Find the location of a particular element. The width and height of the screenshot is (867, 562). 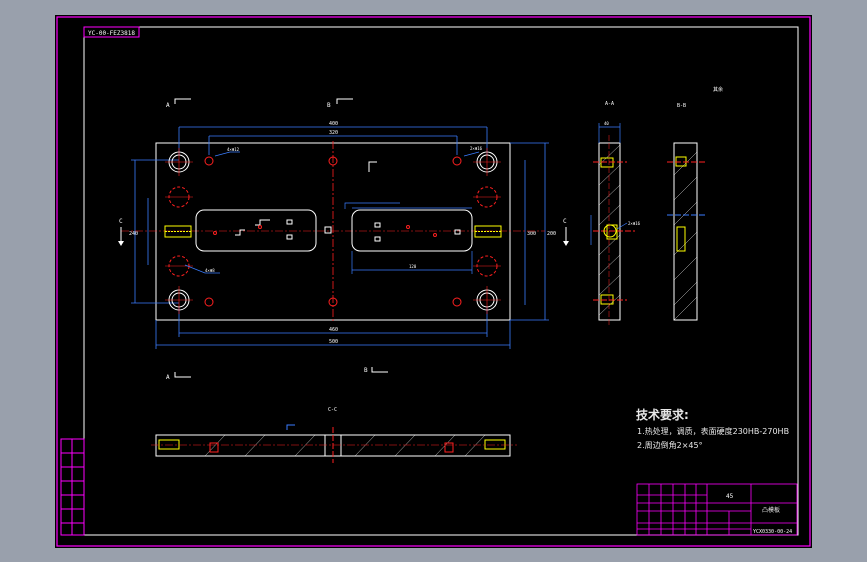

svg-text: 500 is located at coordinates (333, 342).